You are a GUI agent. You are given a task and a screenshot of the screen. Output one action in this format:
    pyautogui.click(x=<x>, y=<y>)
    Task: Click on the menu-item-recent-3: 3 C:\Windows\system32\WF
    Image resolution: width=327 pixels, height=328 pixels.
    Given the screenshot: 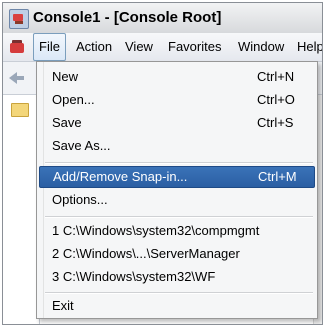 What is the action you would take?
    pyautogui.click(x=177, y=277)
    